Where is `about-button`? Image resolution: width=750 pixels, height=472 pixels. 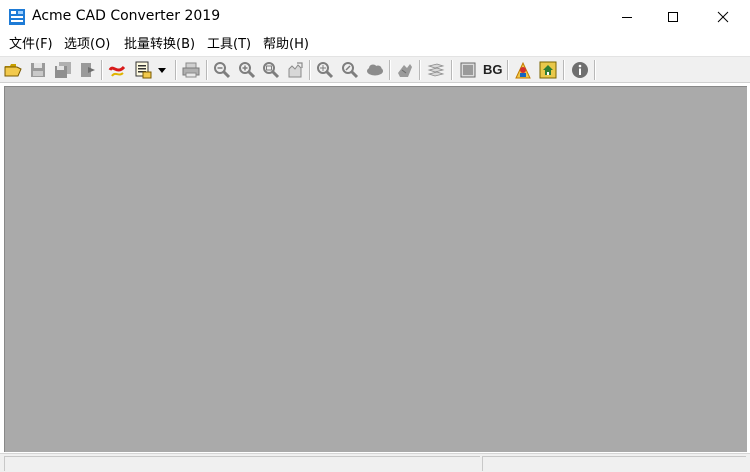 about-button is located at coordinates (580, 70).